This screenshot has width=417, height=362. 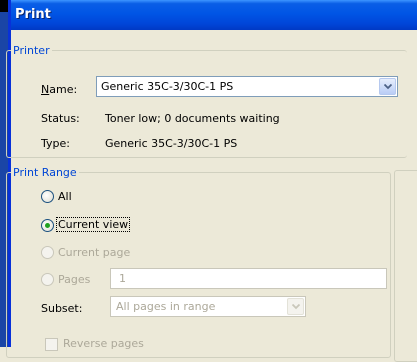 I want to click on radio-selected-dot, so click(x=47, y=225).